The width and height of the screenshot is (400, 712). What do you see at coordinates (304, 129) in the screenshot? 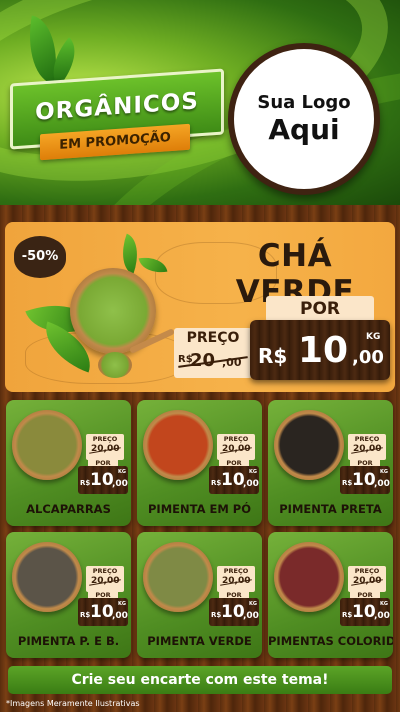
I see `logo-text-line2: Aqui` at bounding box center [304, 129].